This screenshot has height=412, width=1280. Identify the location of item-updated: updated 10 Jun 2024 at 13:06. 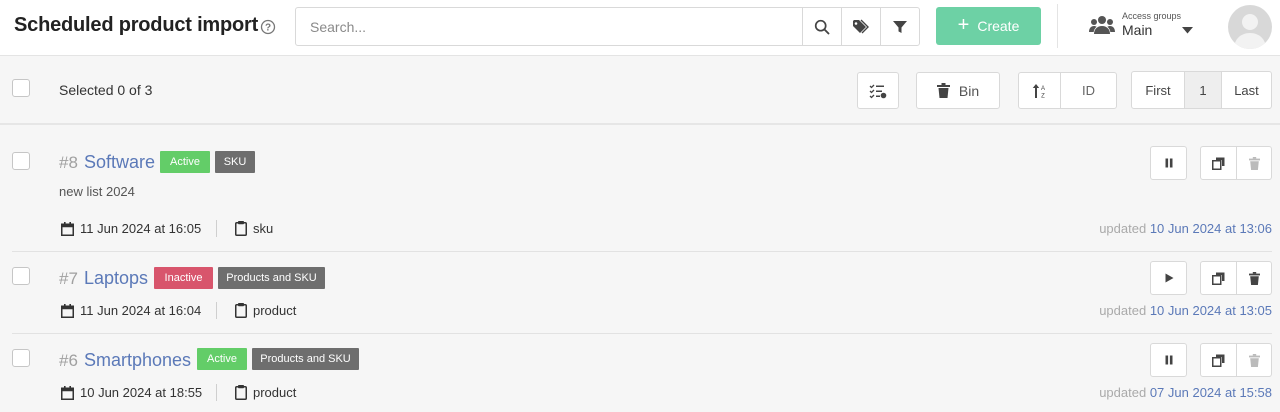
(1185, 228).